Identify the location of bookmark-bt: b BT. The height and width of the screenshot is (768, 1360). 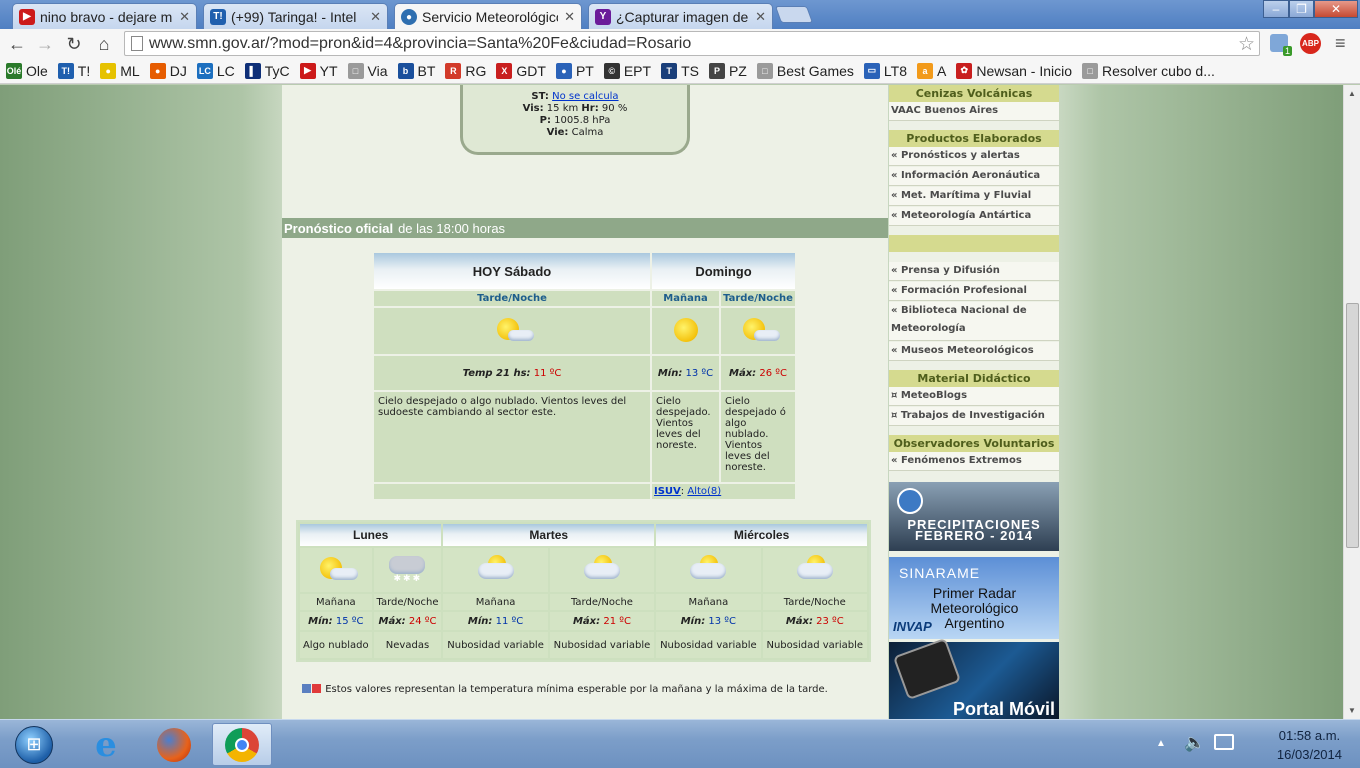
(416, 70).